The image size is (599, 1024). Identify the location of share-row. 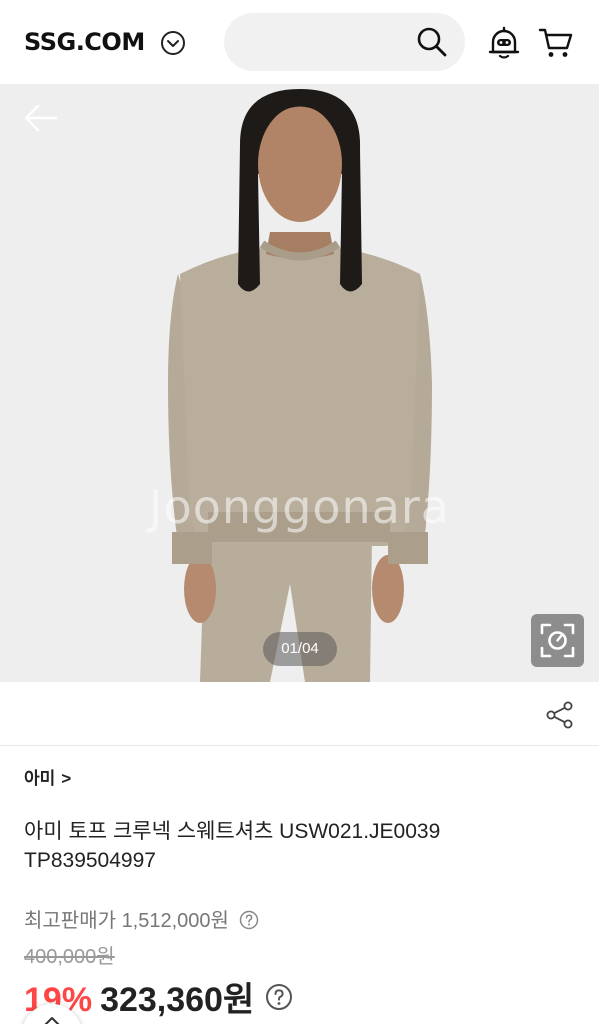
(299, 714).